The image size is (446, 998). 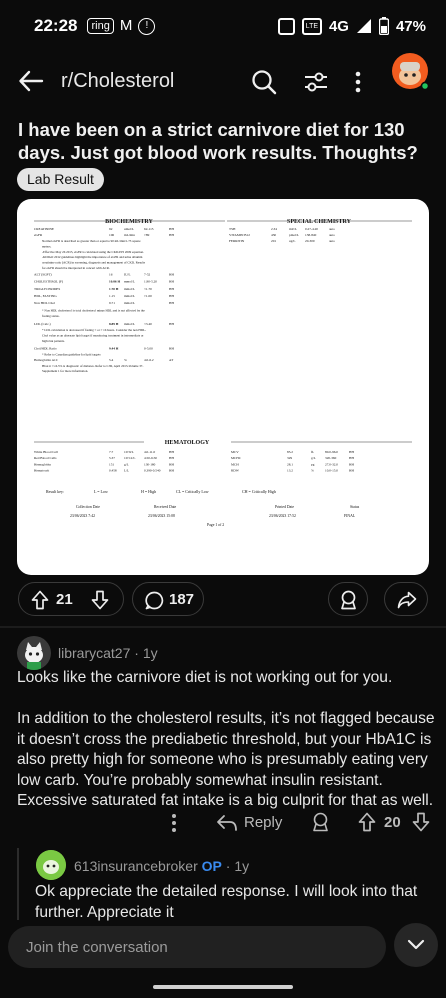 I want to click on hem-left-row: 10^9/L, so click(x=129, y=452).